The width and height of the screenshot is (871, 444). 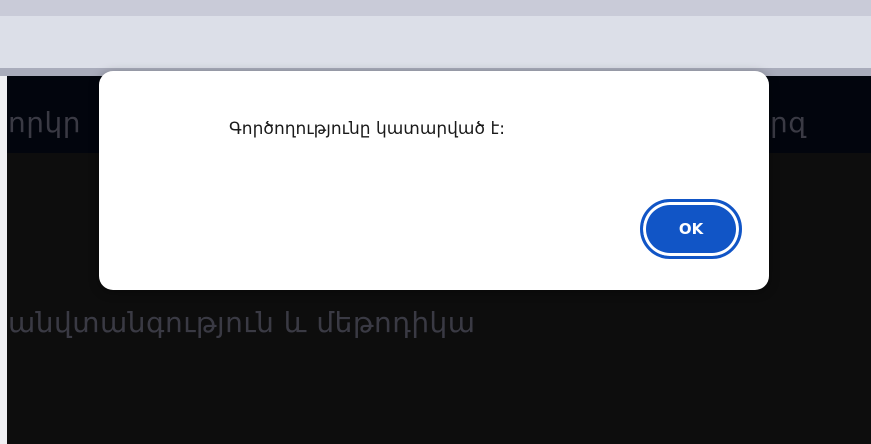 I want to click on page-left-rail, so click(x=3, y=260).